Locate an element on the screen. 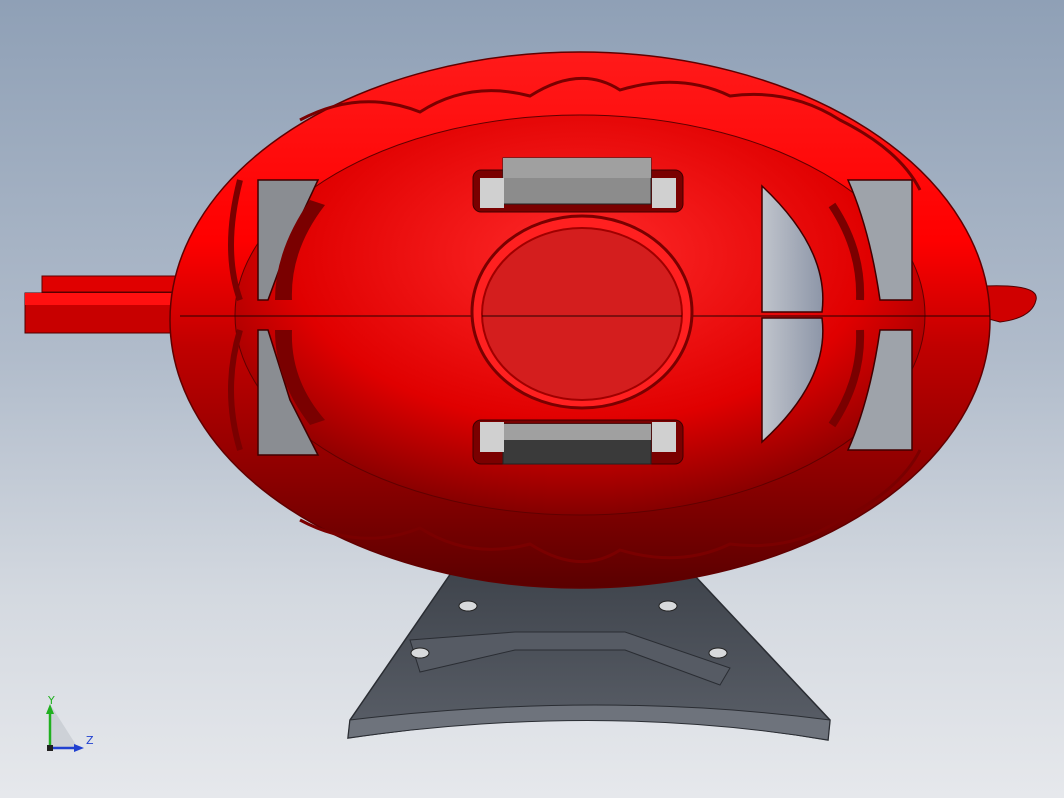 The image size is (1064, 798). center-emblem is located at coordinates (582, 312).